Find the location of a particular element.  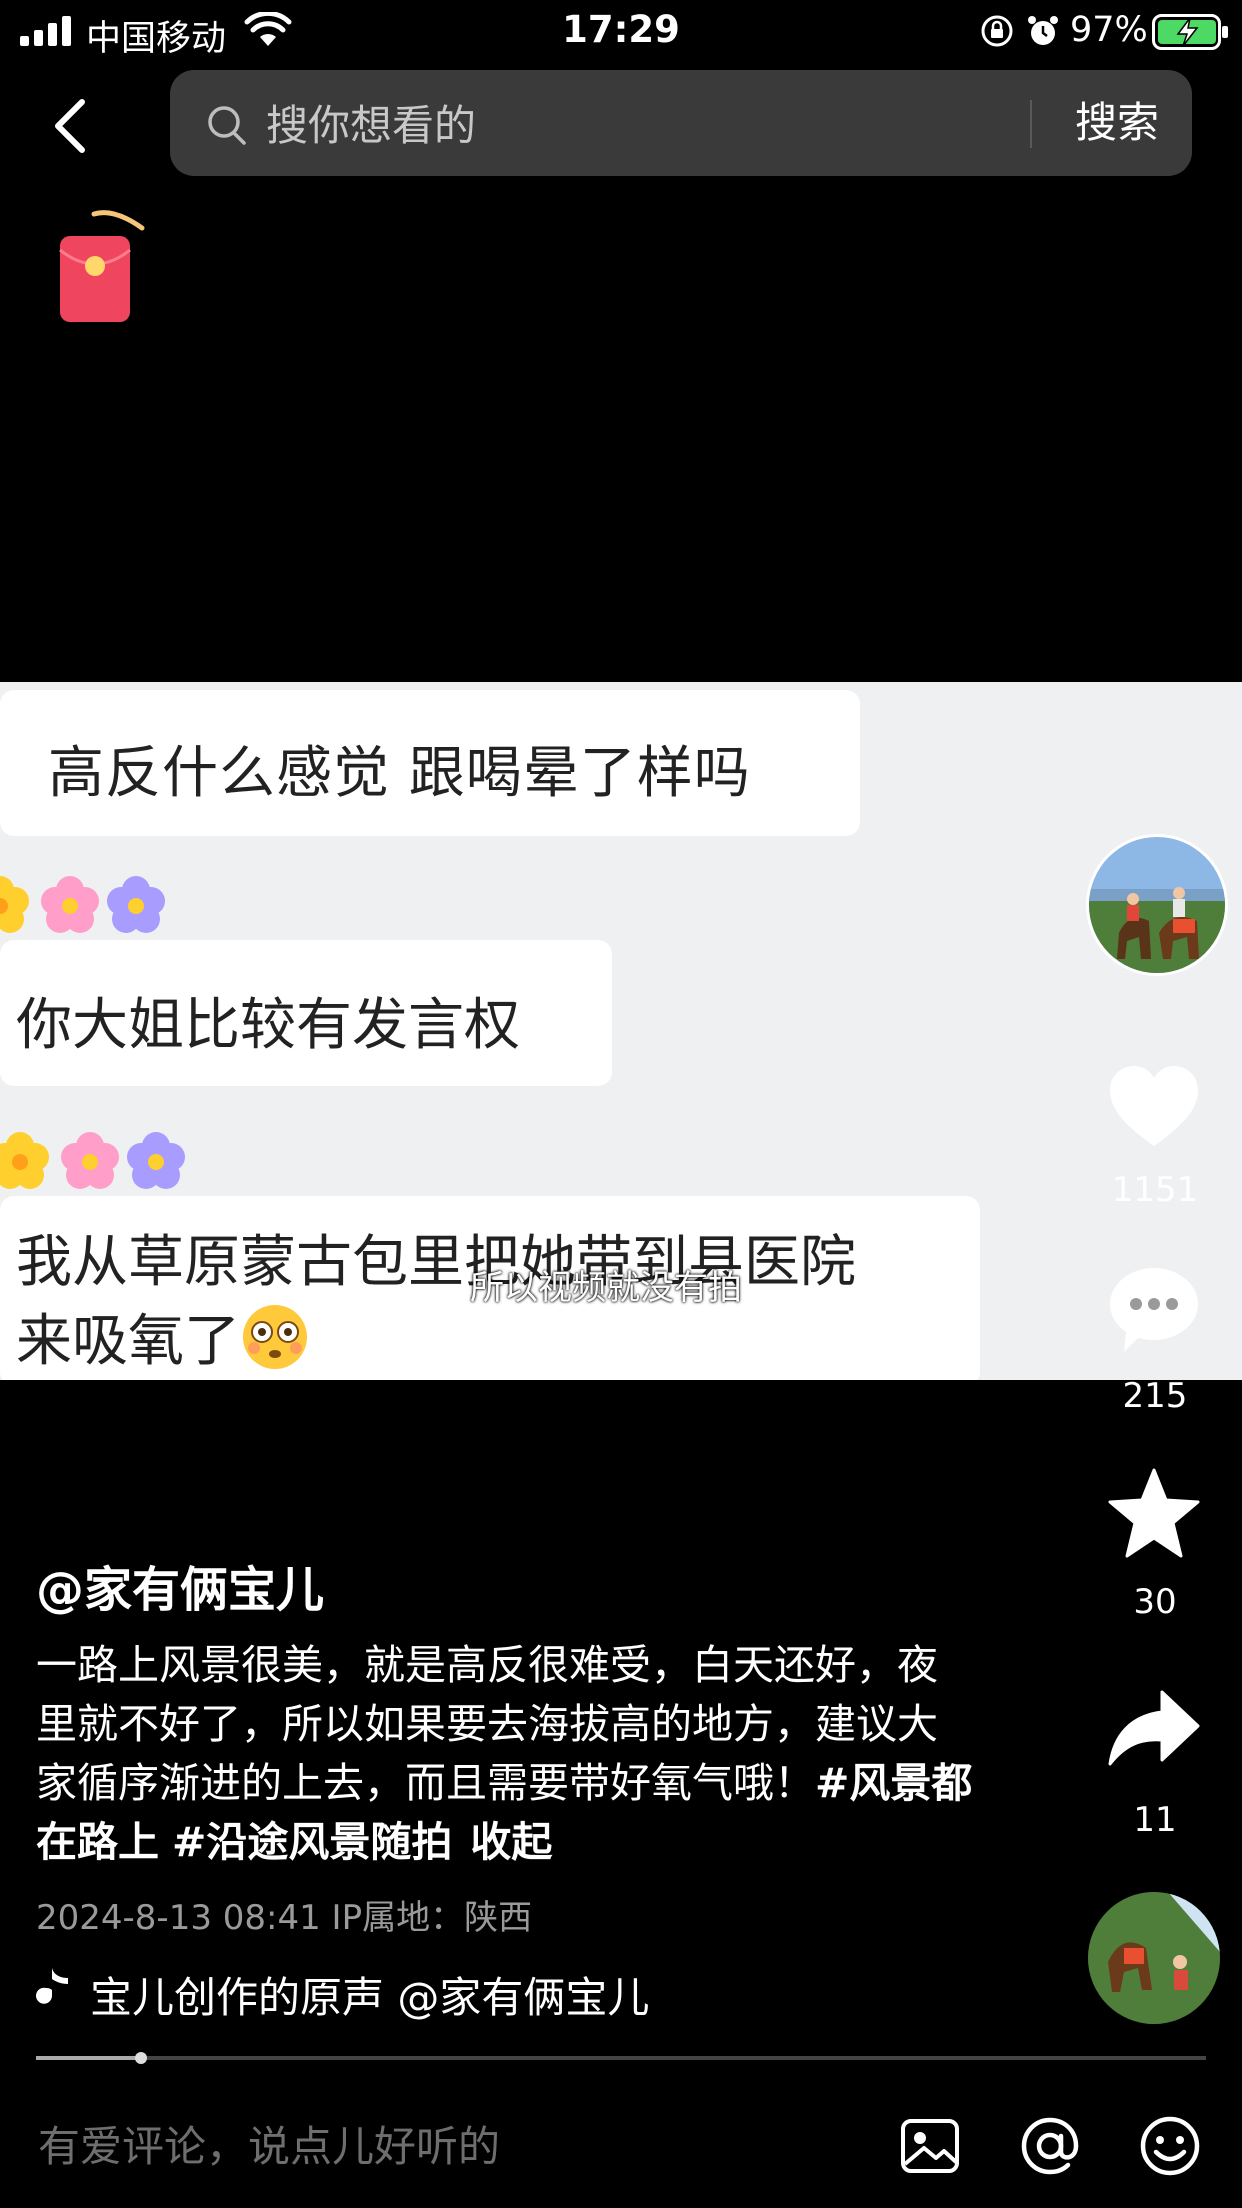

search-input is located at coordinates (636, 125).